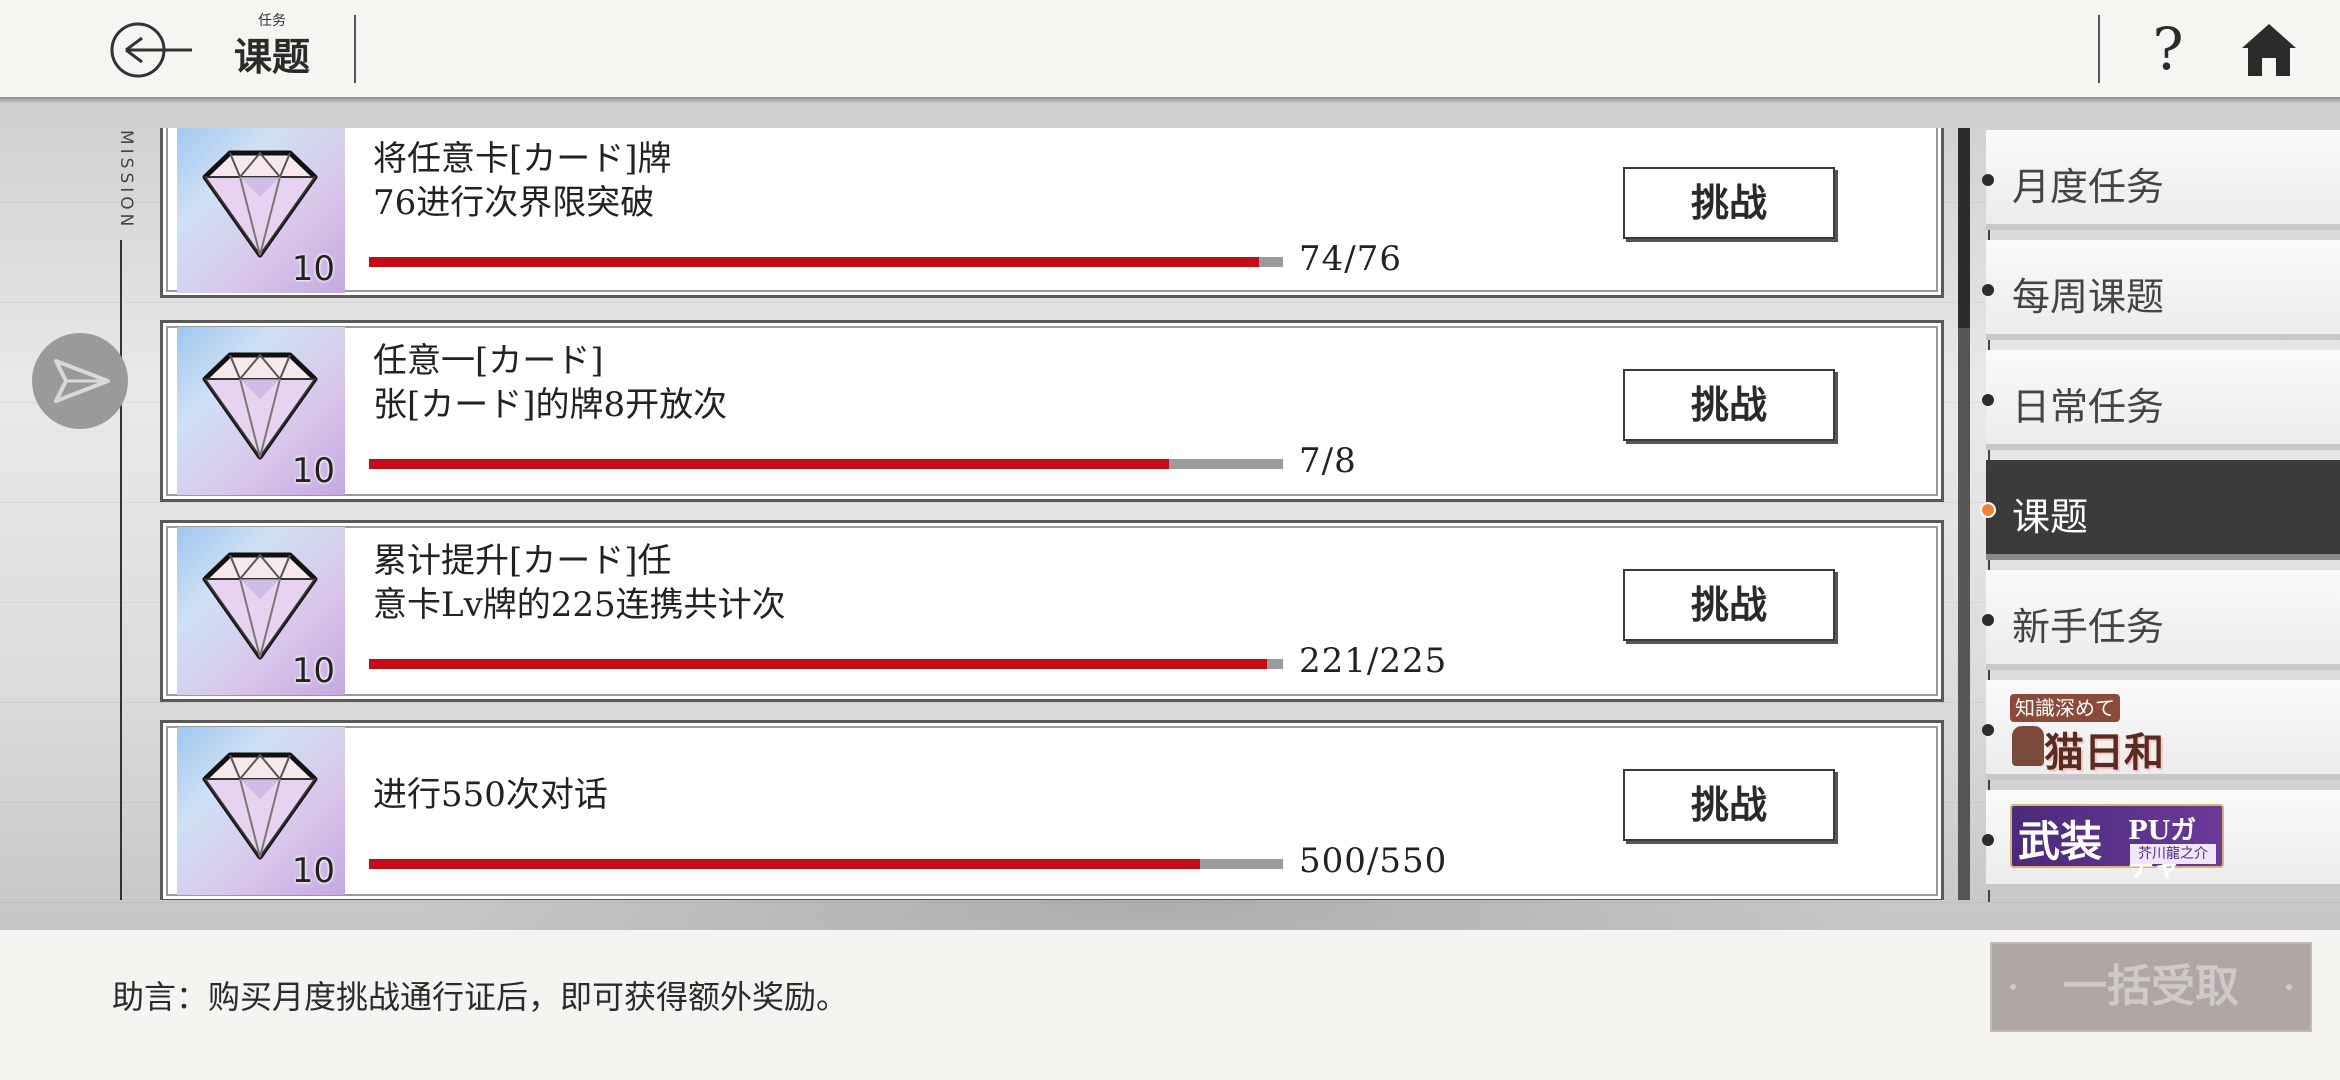  Describe the element at coordinates (2088, 627) in the screenshot. I see `tab-label: 新手任务` at that location.